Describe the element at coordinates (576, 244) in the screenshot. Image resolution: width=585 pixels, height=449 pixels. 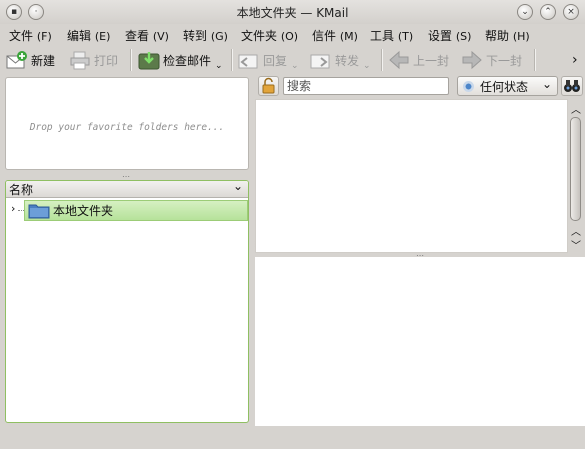
I see `scroll-down-icon: ﹀` at that location.